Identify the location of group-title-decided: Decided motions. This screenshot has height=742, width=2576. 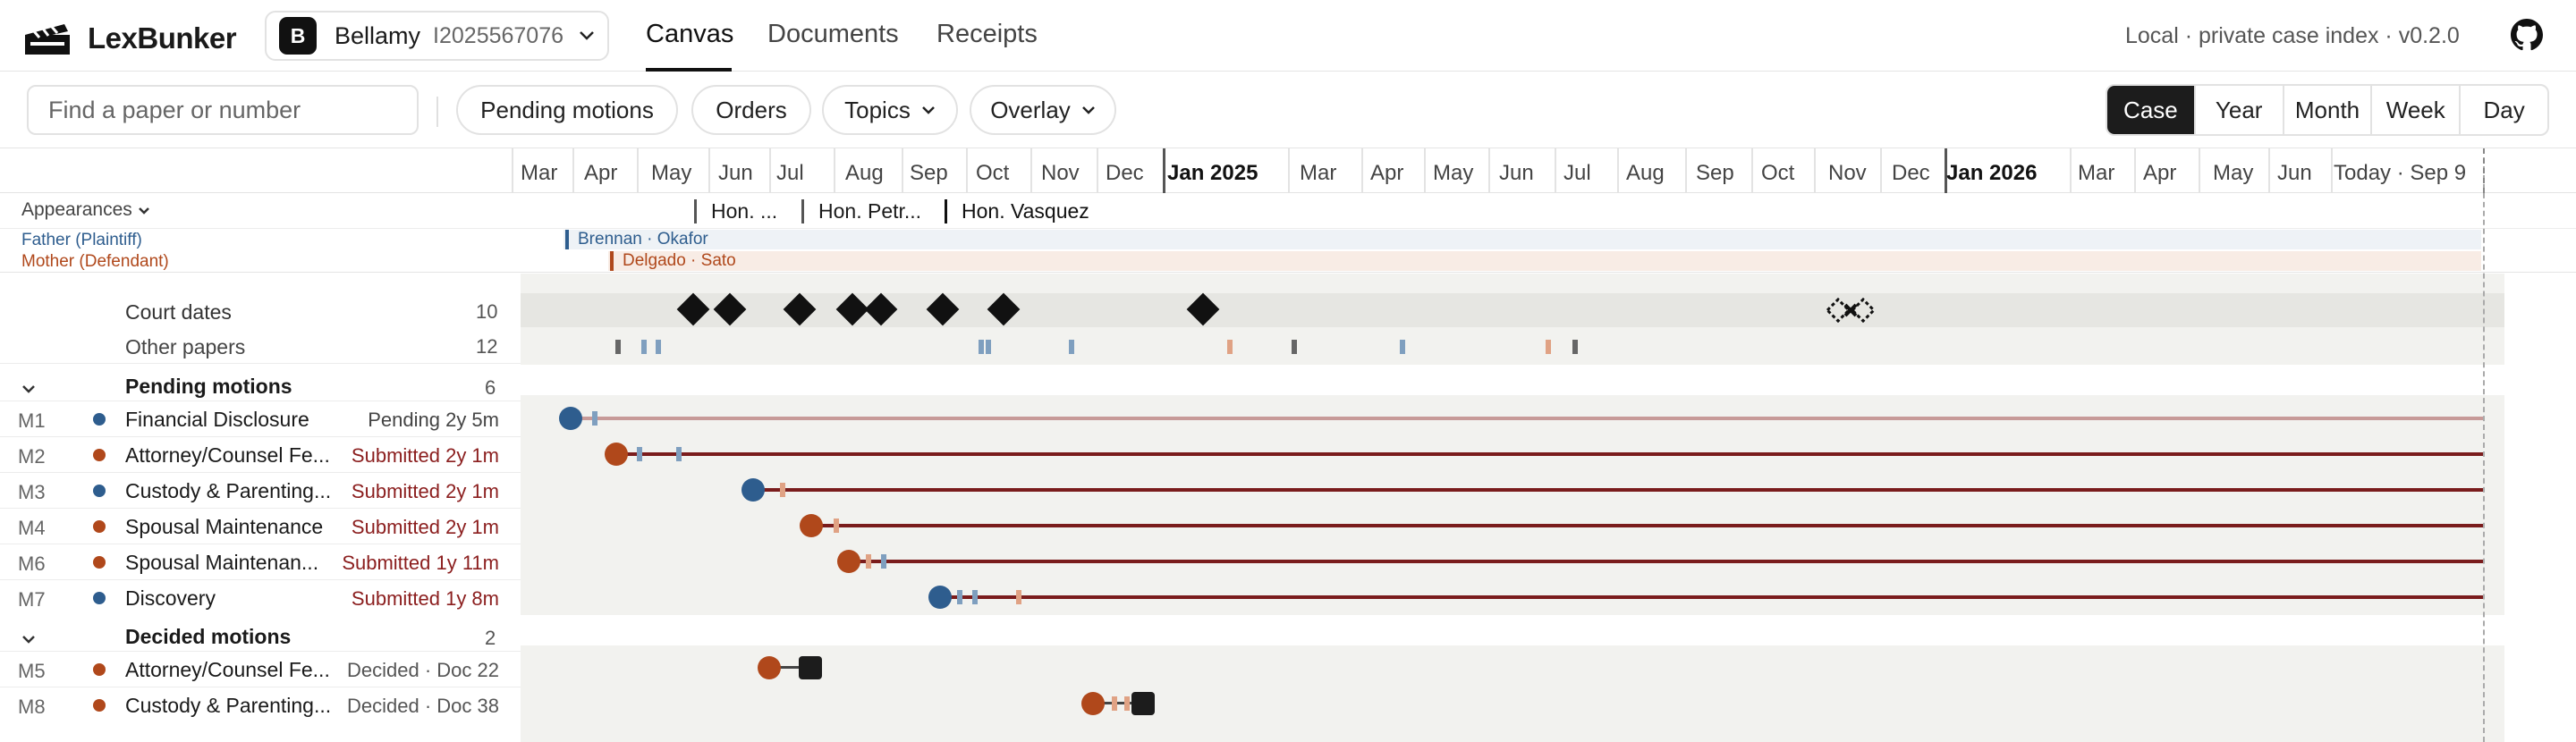
(208, 637).